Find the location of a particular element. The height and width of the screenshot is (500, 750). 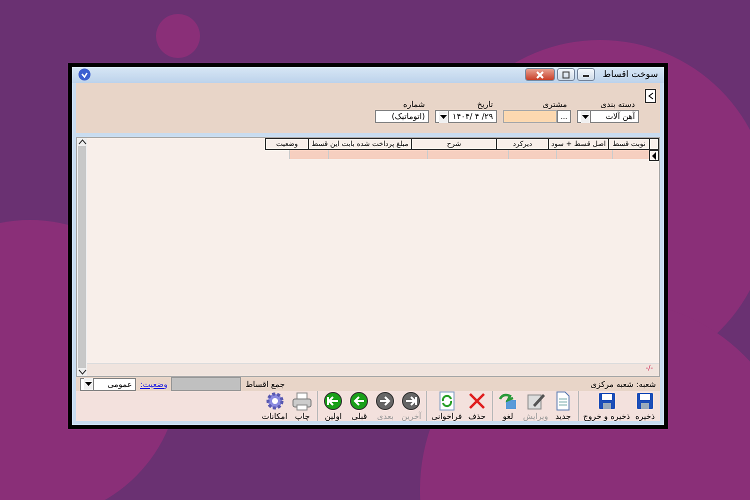

maximize-button is located at coordinates (565, 75).